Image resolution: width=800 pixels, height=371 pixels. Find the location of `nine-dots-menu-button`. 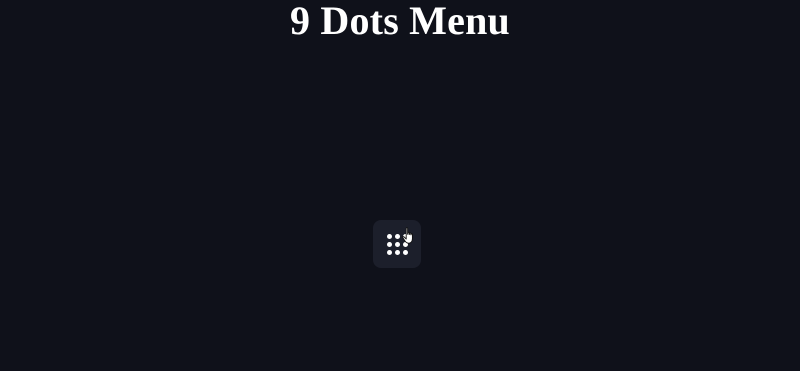

nine-dots-menu-button is located at coordinates (397, 244).